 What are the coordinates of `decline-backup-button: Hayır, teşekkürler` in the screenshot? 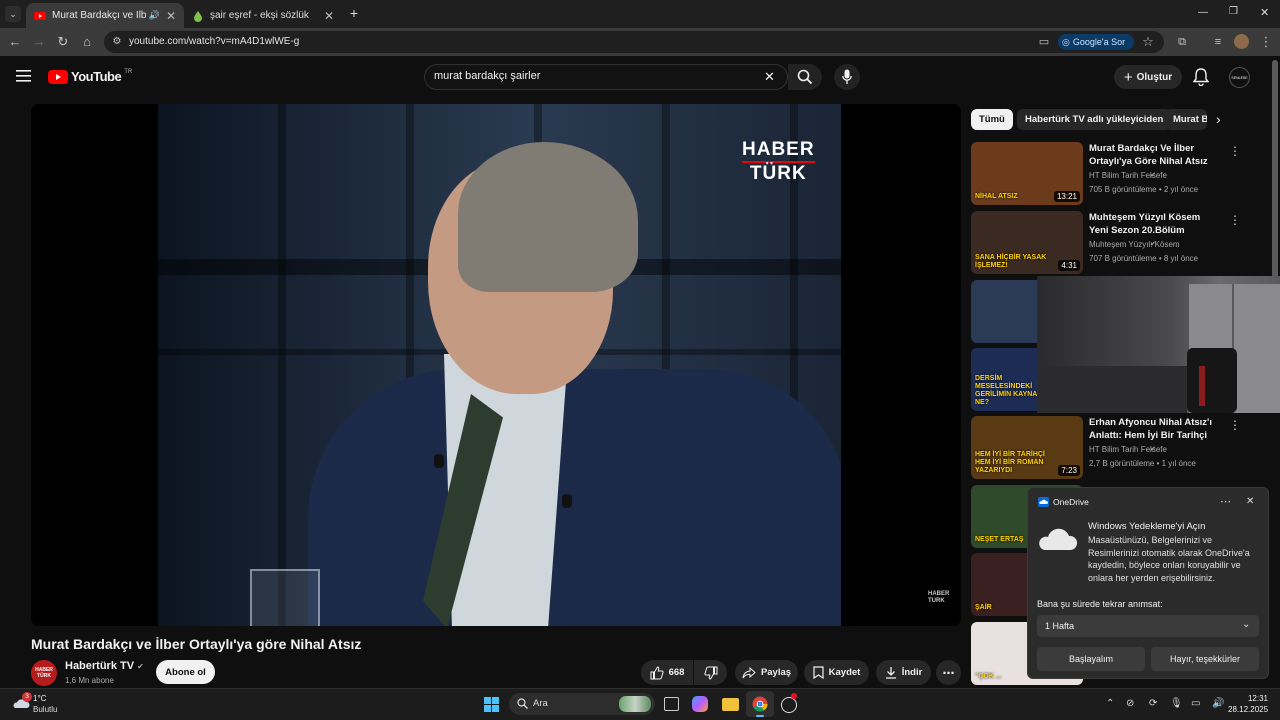 It's located at (1205, 659).